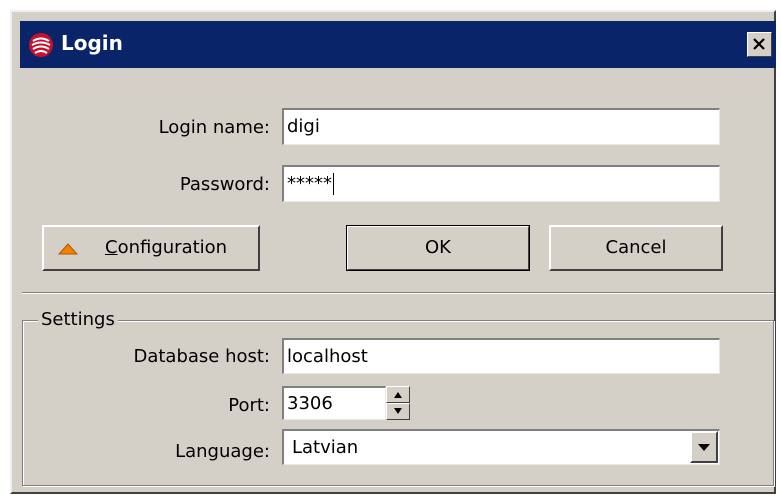 This screenshot has height=497, width=781. Describe the element at coordinates (78, 319) in the screenshot. I see `settings-group-title: Settings` at that location.